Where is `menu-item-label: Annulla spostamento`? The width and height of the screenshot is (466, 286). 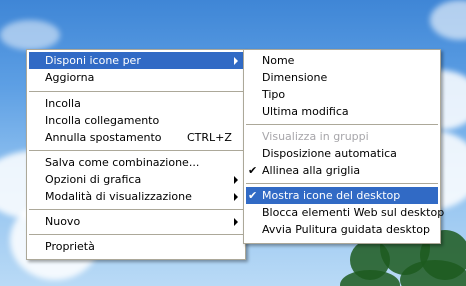
menu-item-label: Annulla spostamento is located at coordinates (103, 137).